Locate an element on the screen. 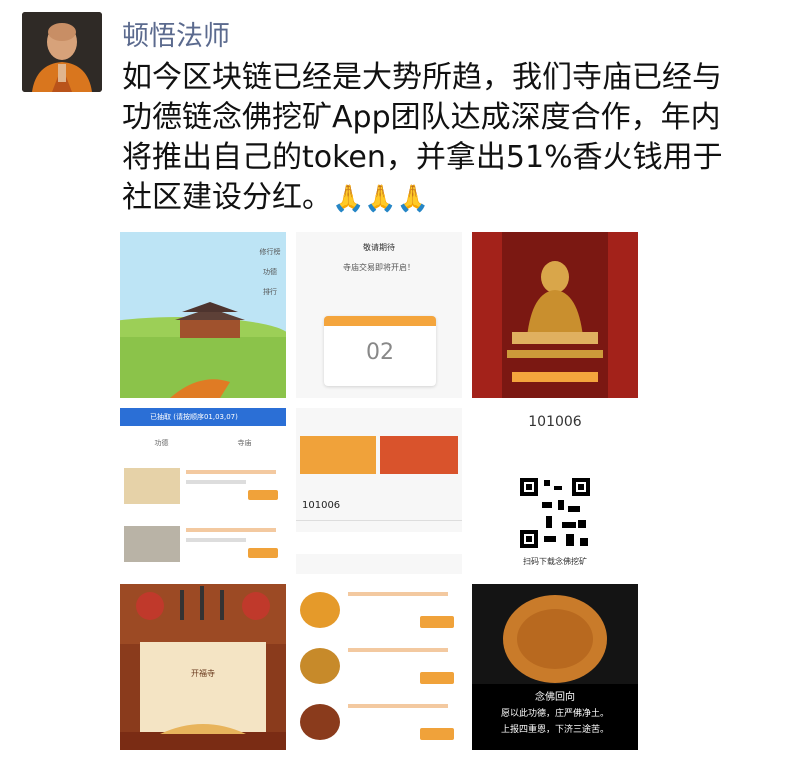 Image resolution: width=800 pixels, height=760 pixels. side-item: 排行 is located at coordinates (270, 292).